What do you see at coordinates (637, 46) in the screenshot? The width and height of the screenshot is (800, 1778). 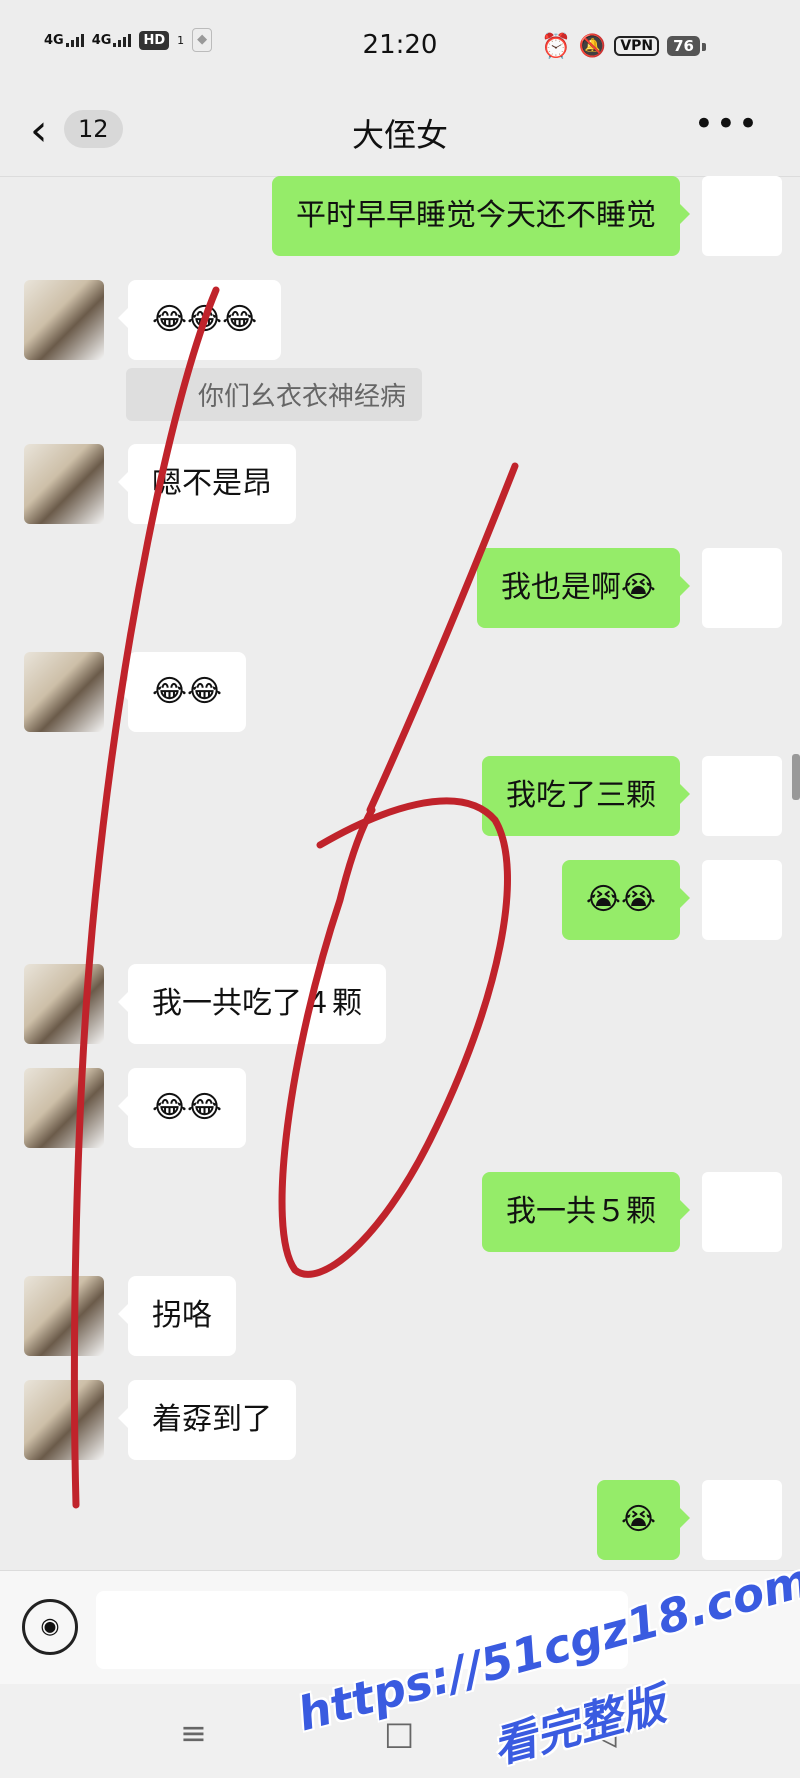 I see `vpn-badge: VPN` at bounding box center [637, 46].